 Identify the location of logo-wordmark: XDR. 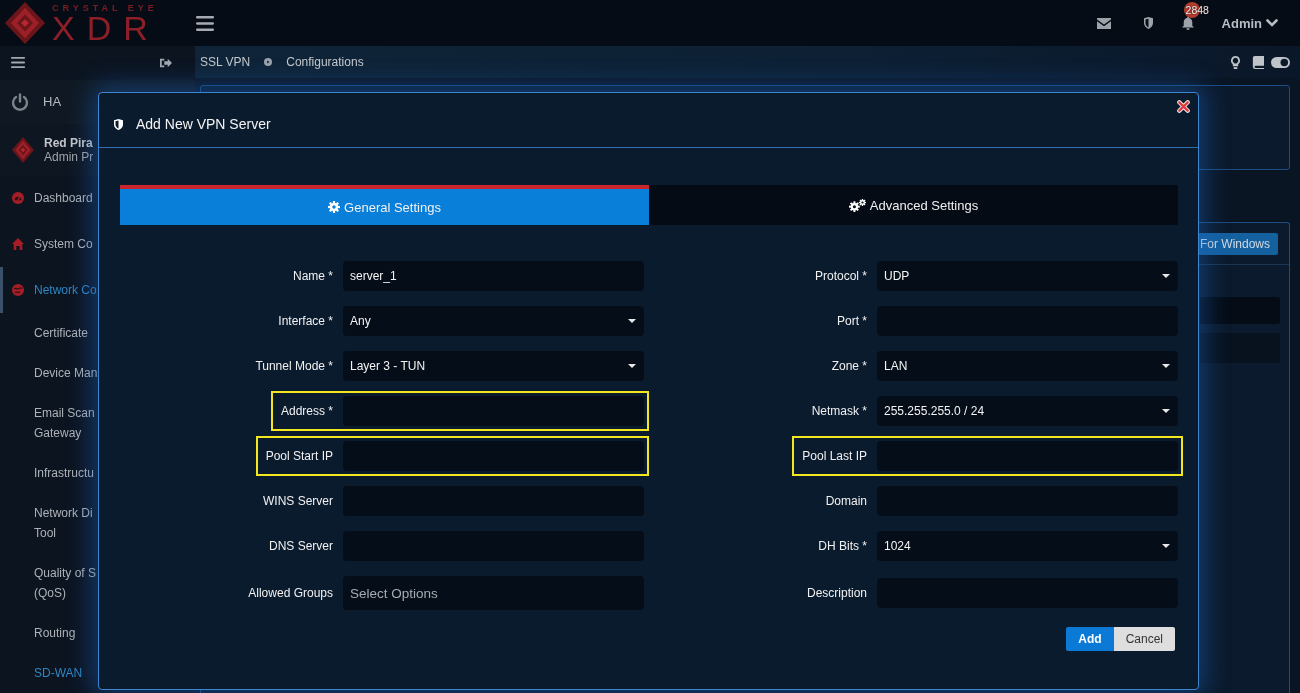
(106, 28).